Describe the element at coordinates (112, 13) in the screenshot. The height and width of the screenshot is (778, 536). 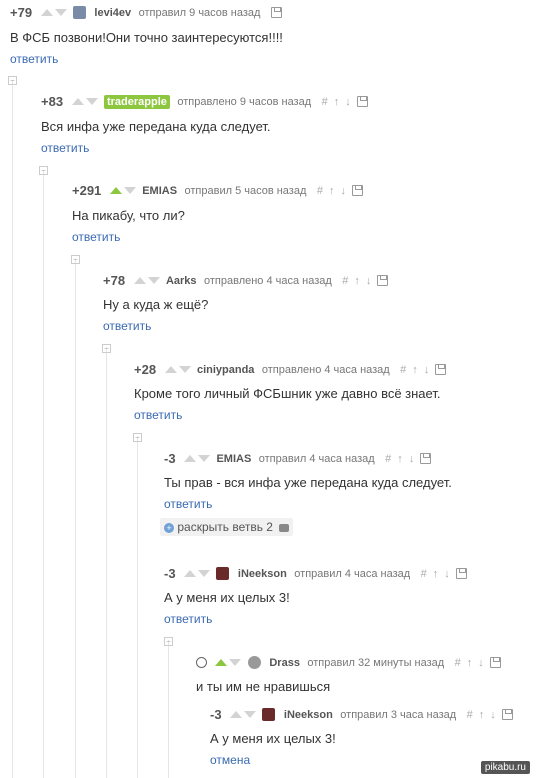
I see `username: levi4ev` at that location.